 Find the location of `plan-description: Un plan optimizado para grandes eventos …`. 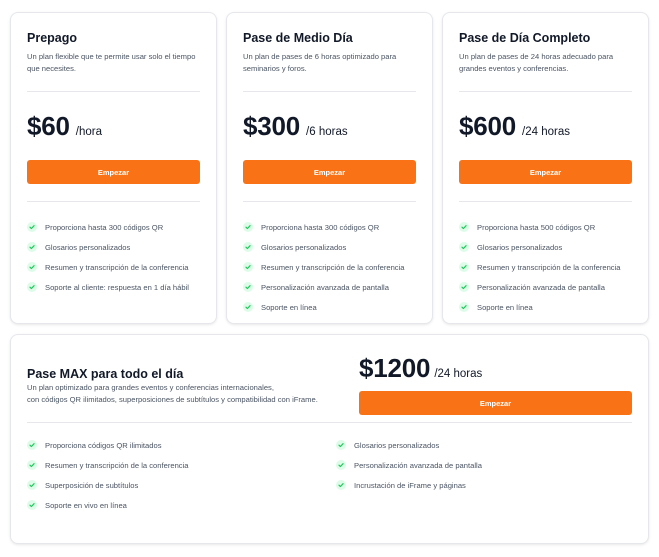

plan-description: Un plan optimizado para grandes eventos … is located at coordinates (187, 394).